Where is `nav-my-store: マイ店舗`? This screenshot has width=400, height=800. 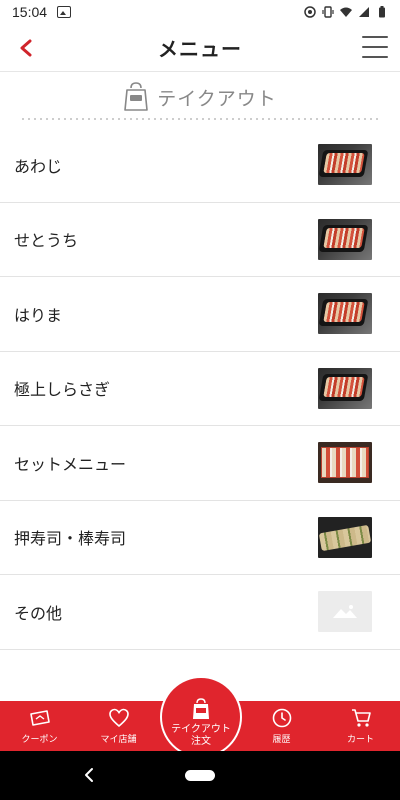 nav-my-store: マイ店舗 is located at coordinates (118, 726).